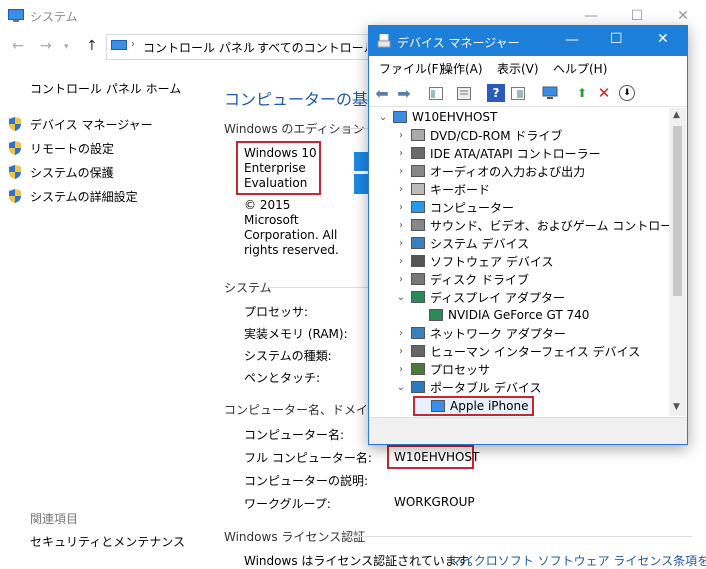 This screenshot has width=706, height=569. I want to click on device-category: › ネットワーク アダプター, so click(480, 333).